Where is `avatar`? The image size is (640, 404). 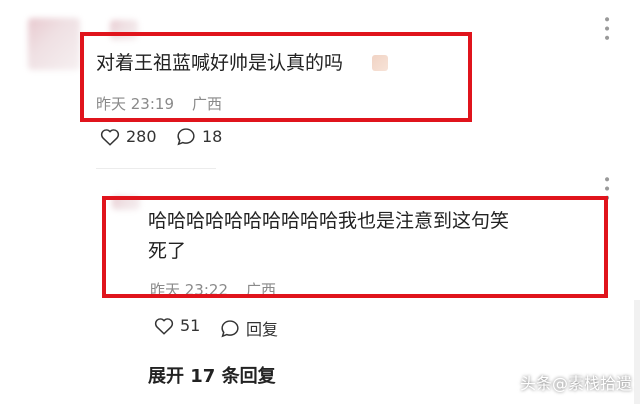
avatar is located at coordinates (54, 44).